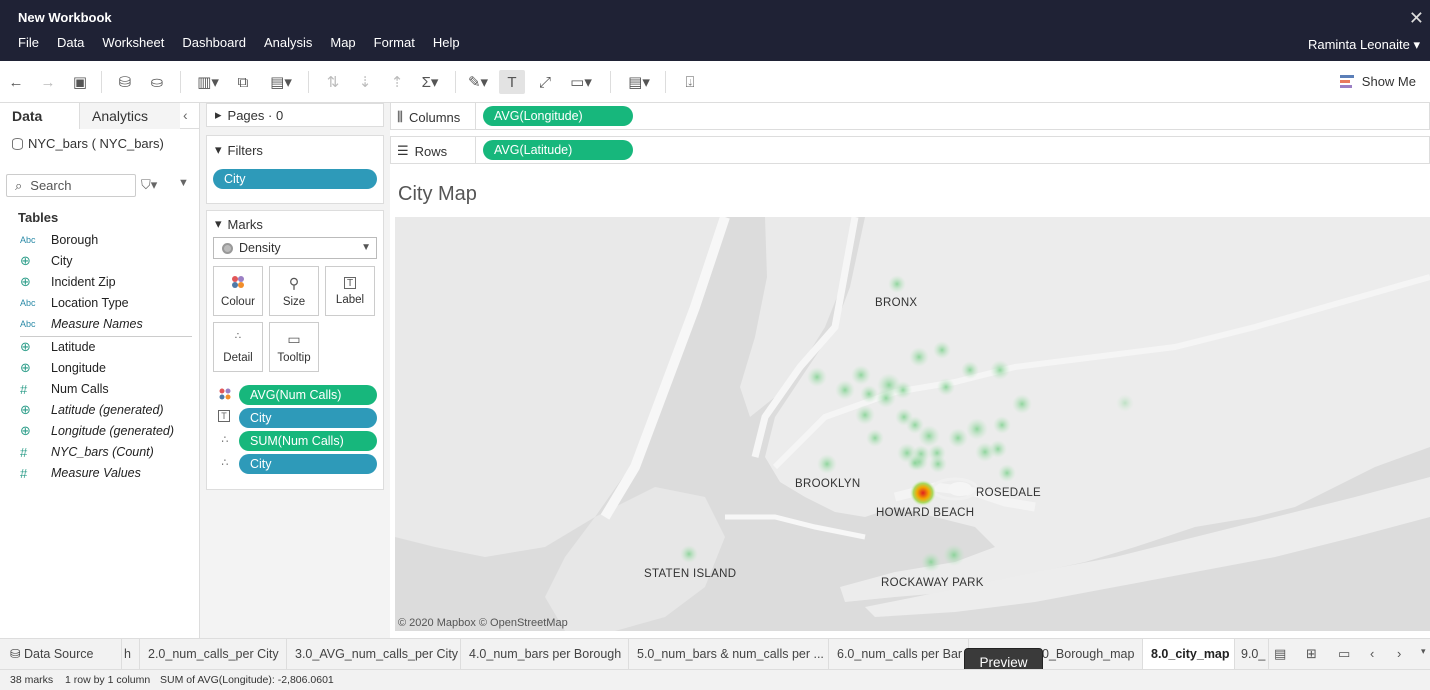 This screenshot has width=1430, height=690. What do you see at coordinates (478, 82) in the screenshot?
I see `highlight-icon: ✎▾` at bounding box center [478, 82].